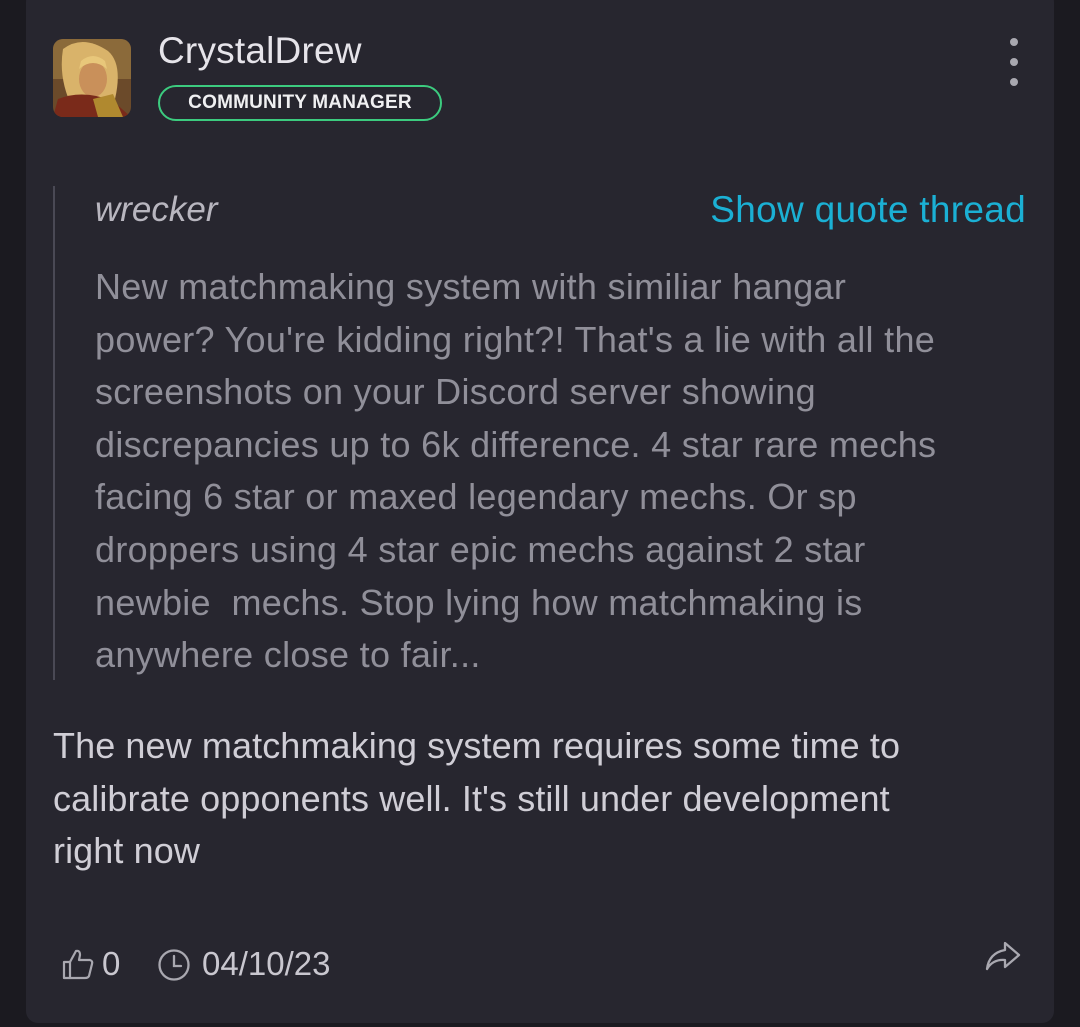 The image size is (1080, 1027). Describe the element at coordinates (156, 209) in the screenshot. I see `quote-author: wrecker` at that location.